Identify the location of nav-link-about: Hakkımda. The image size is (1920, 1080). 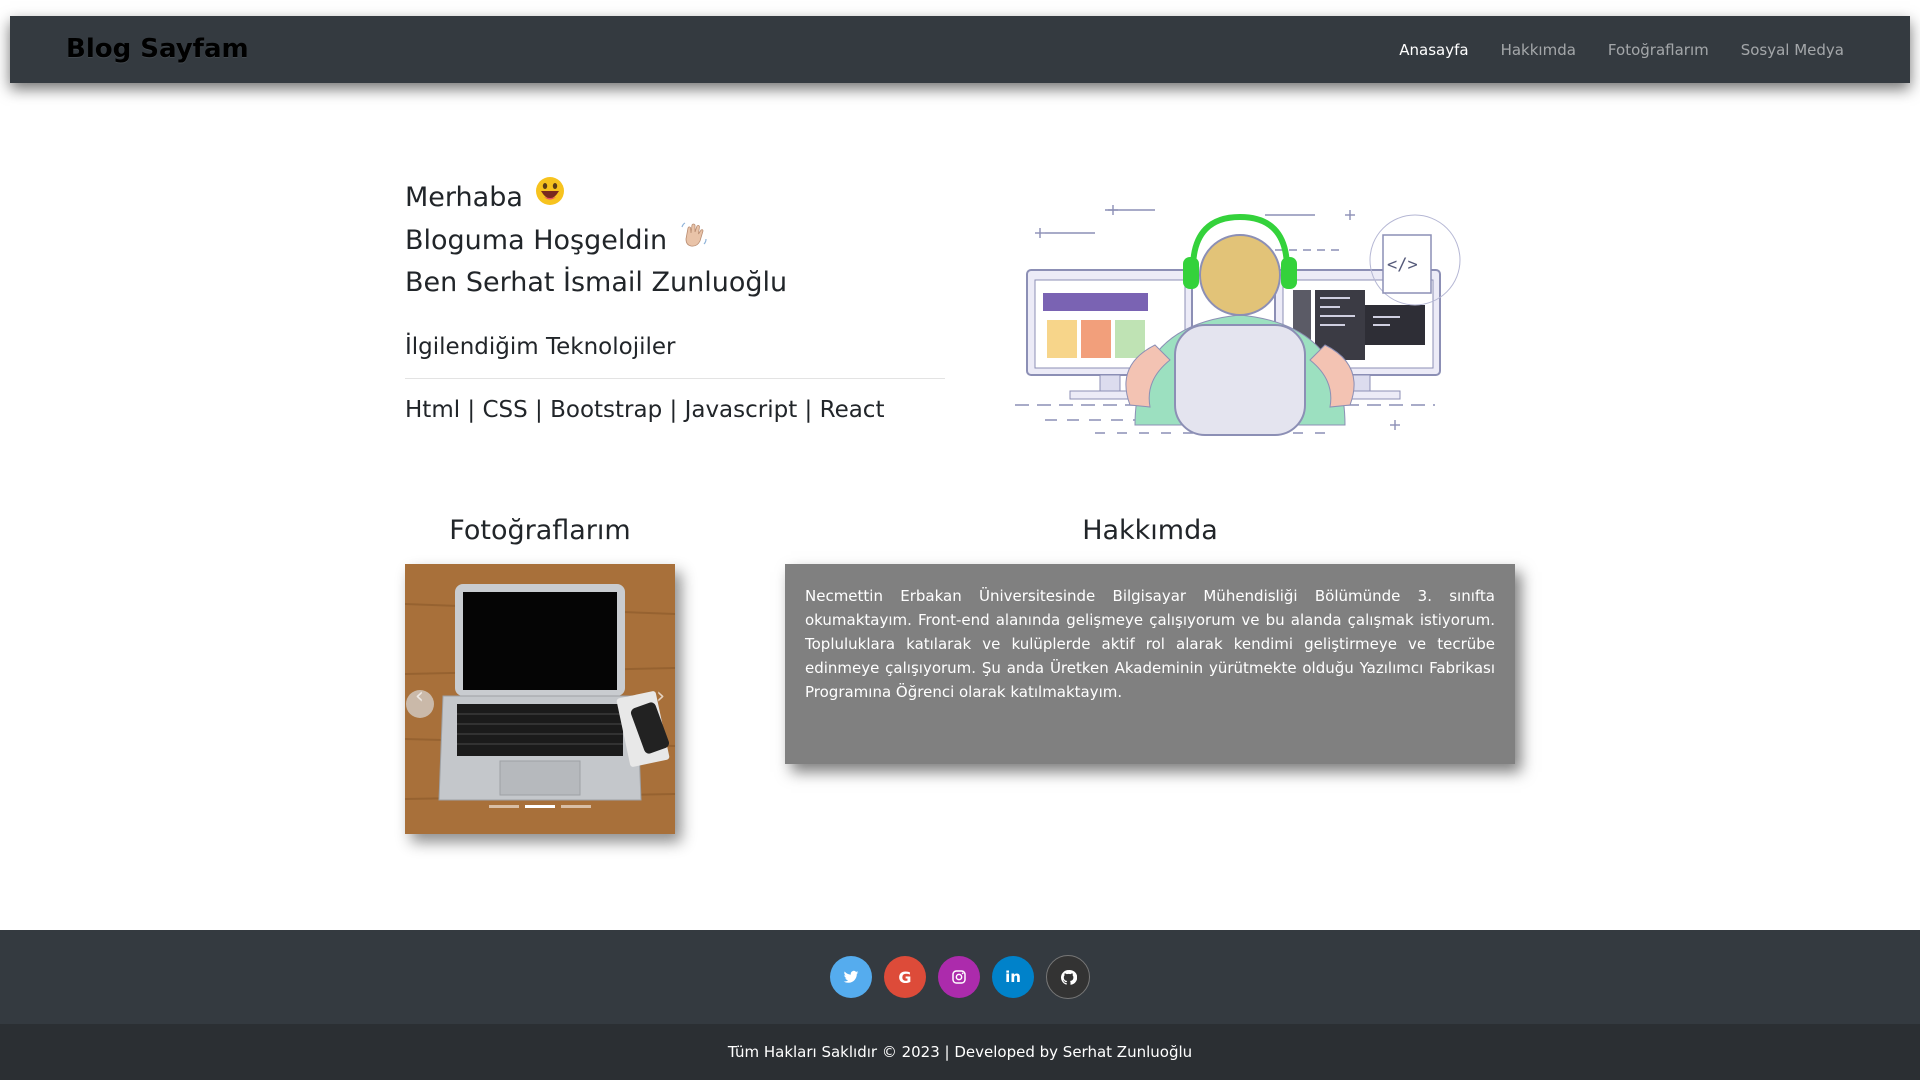
(1538, 50).